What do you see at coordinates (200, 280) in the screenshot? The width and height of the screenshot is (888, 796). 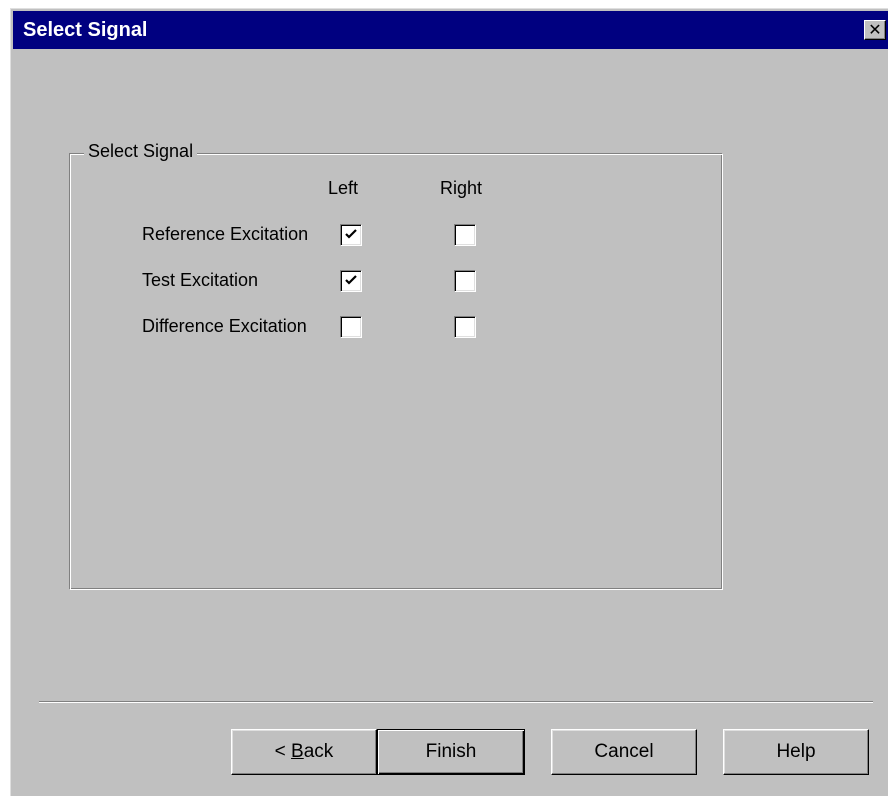 I see `row-label-test-excitation: Test Excitation` at bounding box center [200, 280].